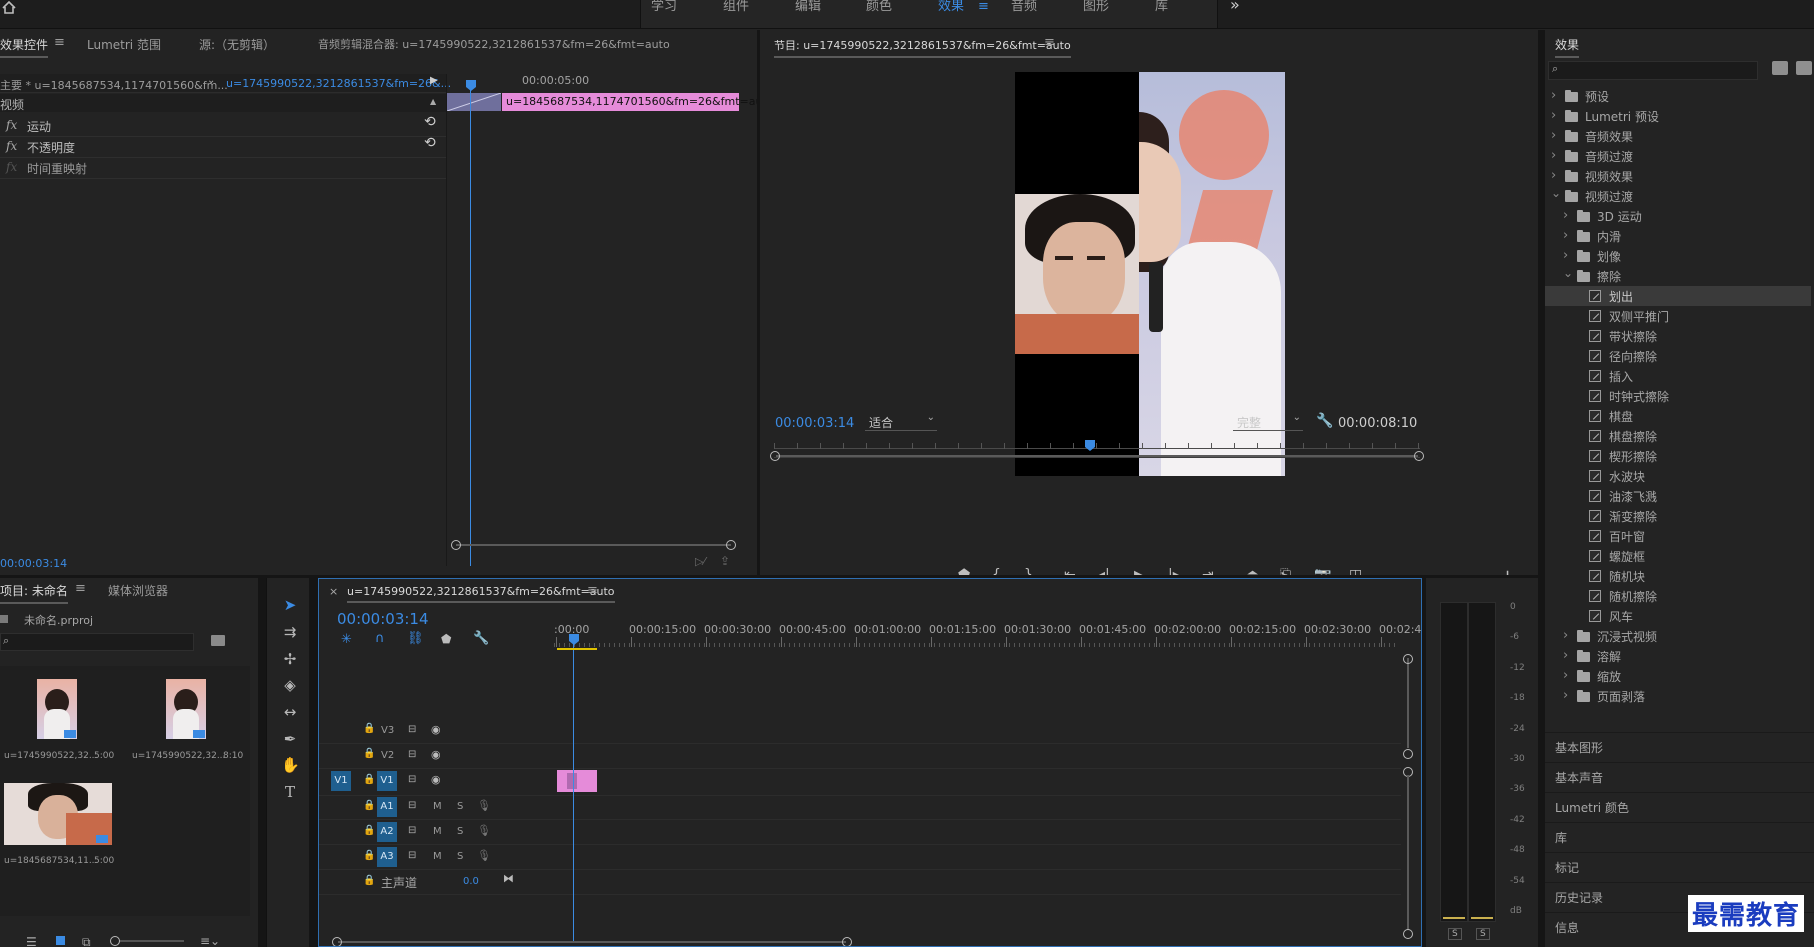  I want to click on workspace-tab-editing: 编辑, so click(808, 7).